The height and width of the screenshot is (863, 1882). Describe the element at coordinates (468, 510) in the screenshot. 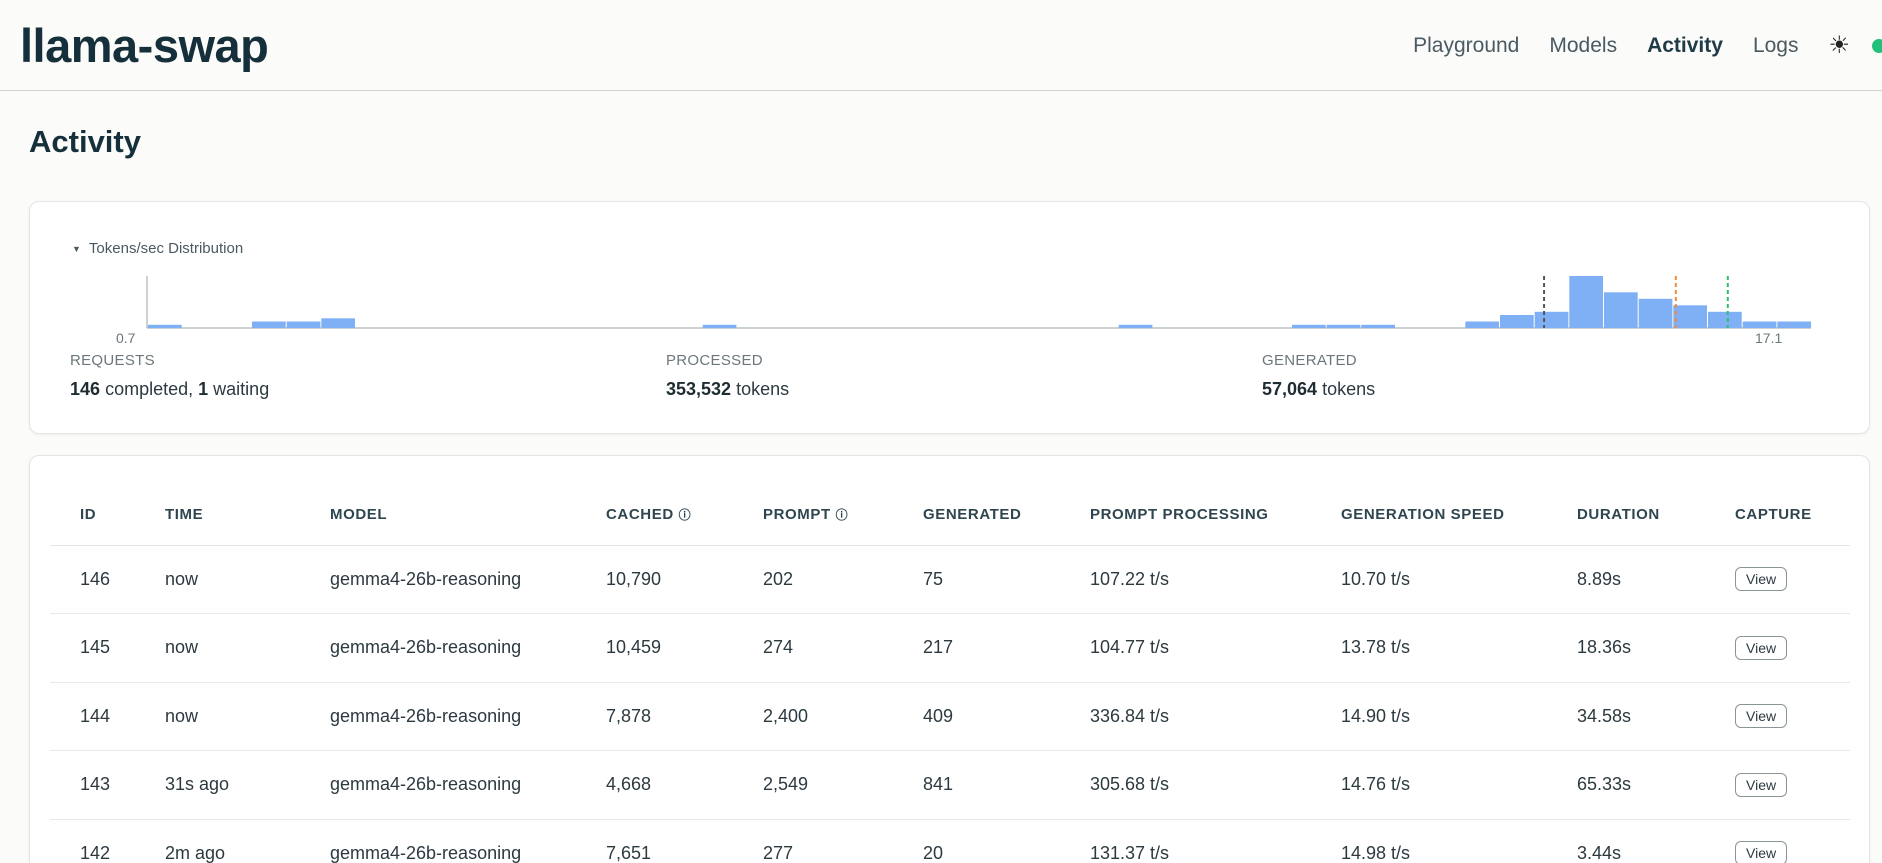

I see `col-model: MODEL` at that location.